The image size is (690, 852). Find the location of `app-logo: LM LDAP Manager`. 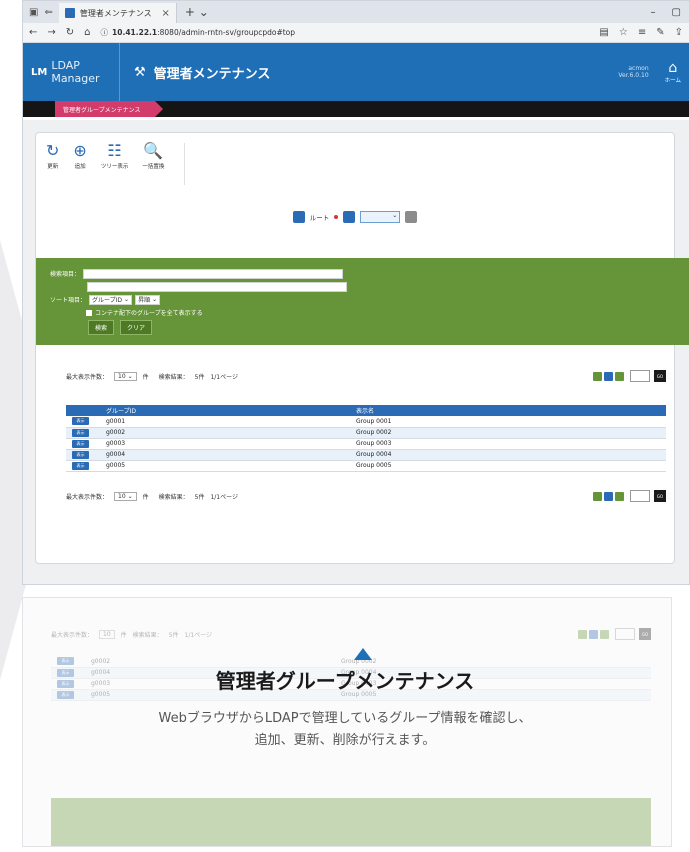

app-logo: LM LDAP Manager is located at coordinates (71, 72).